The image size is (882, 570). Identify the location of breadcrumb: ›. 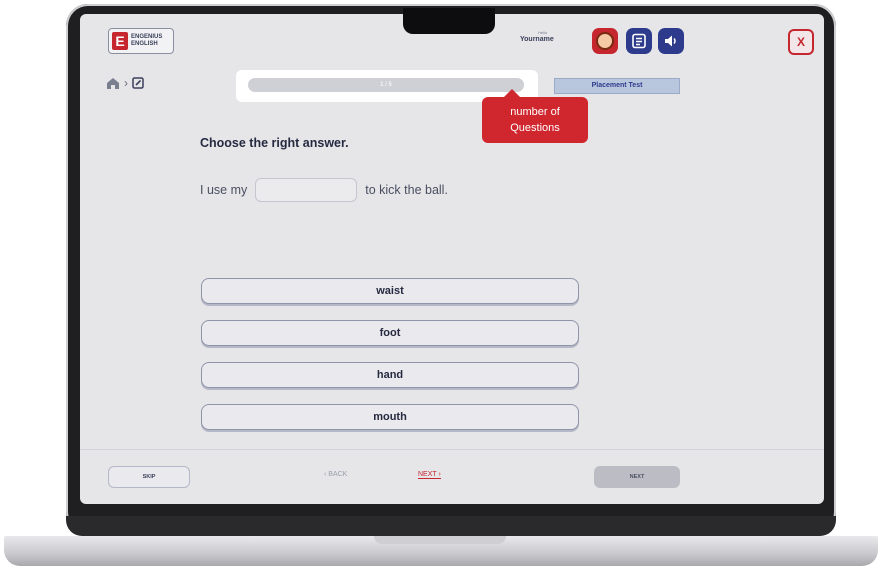
(125, 83).